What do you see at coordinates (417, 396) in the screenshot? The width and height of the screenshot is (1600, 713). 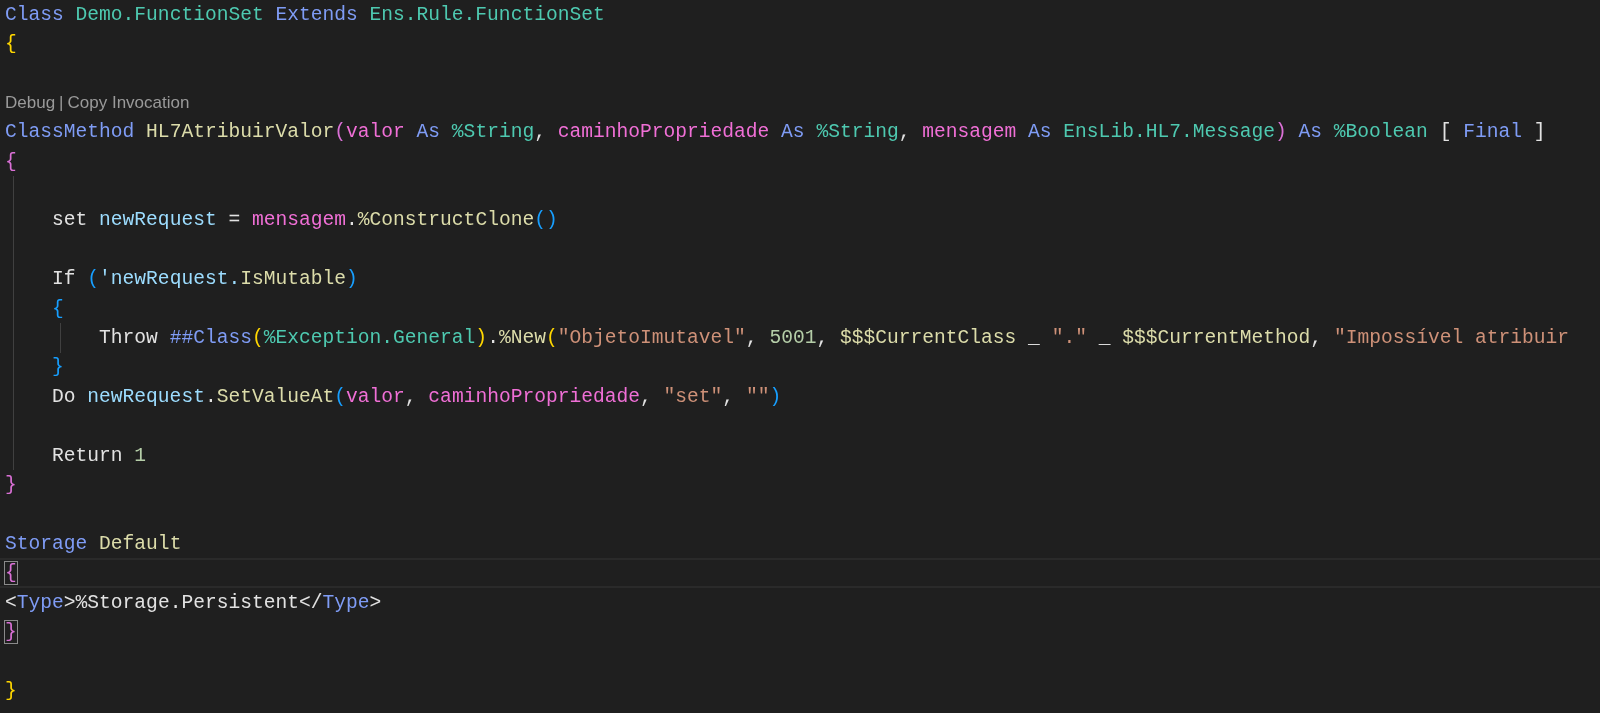 I see `code-line: Do newRequest.SetValueAt(valor, caminhoPropriedade, "set", "")` at bounding box center [417, 396].